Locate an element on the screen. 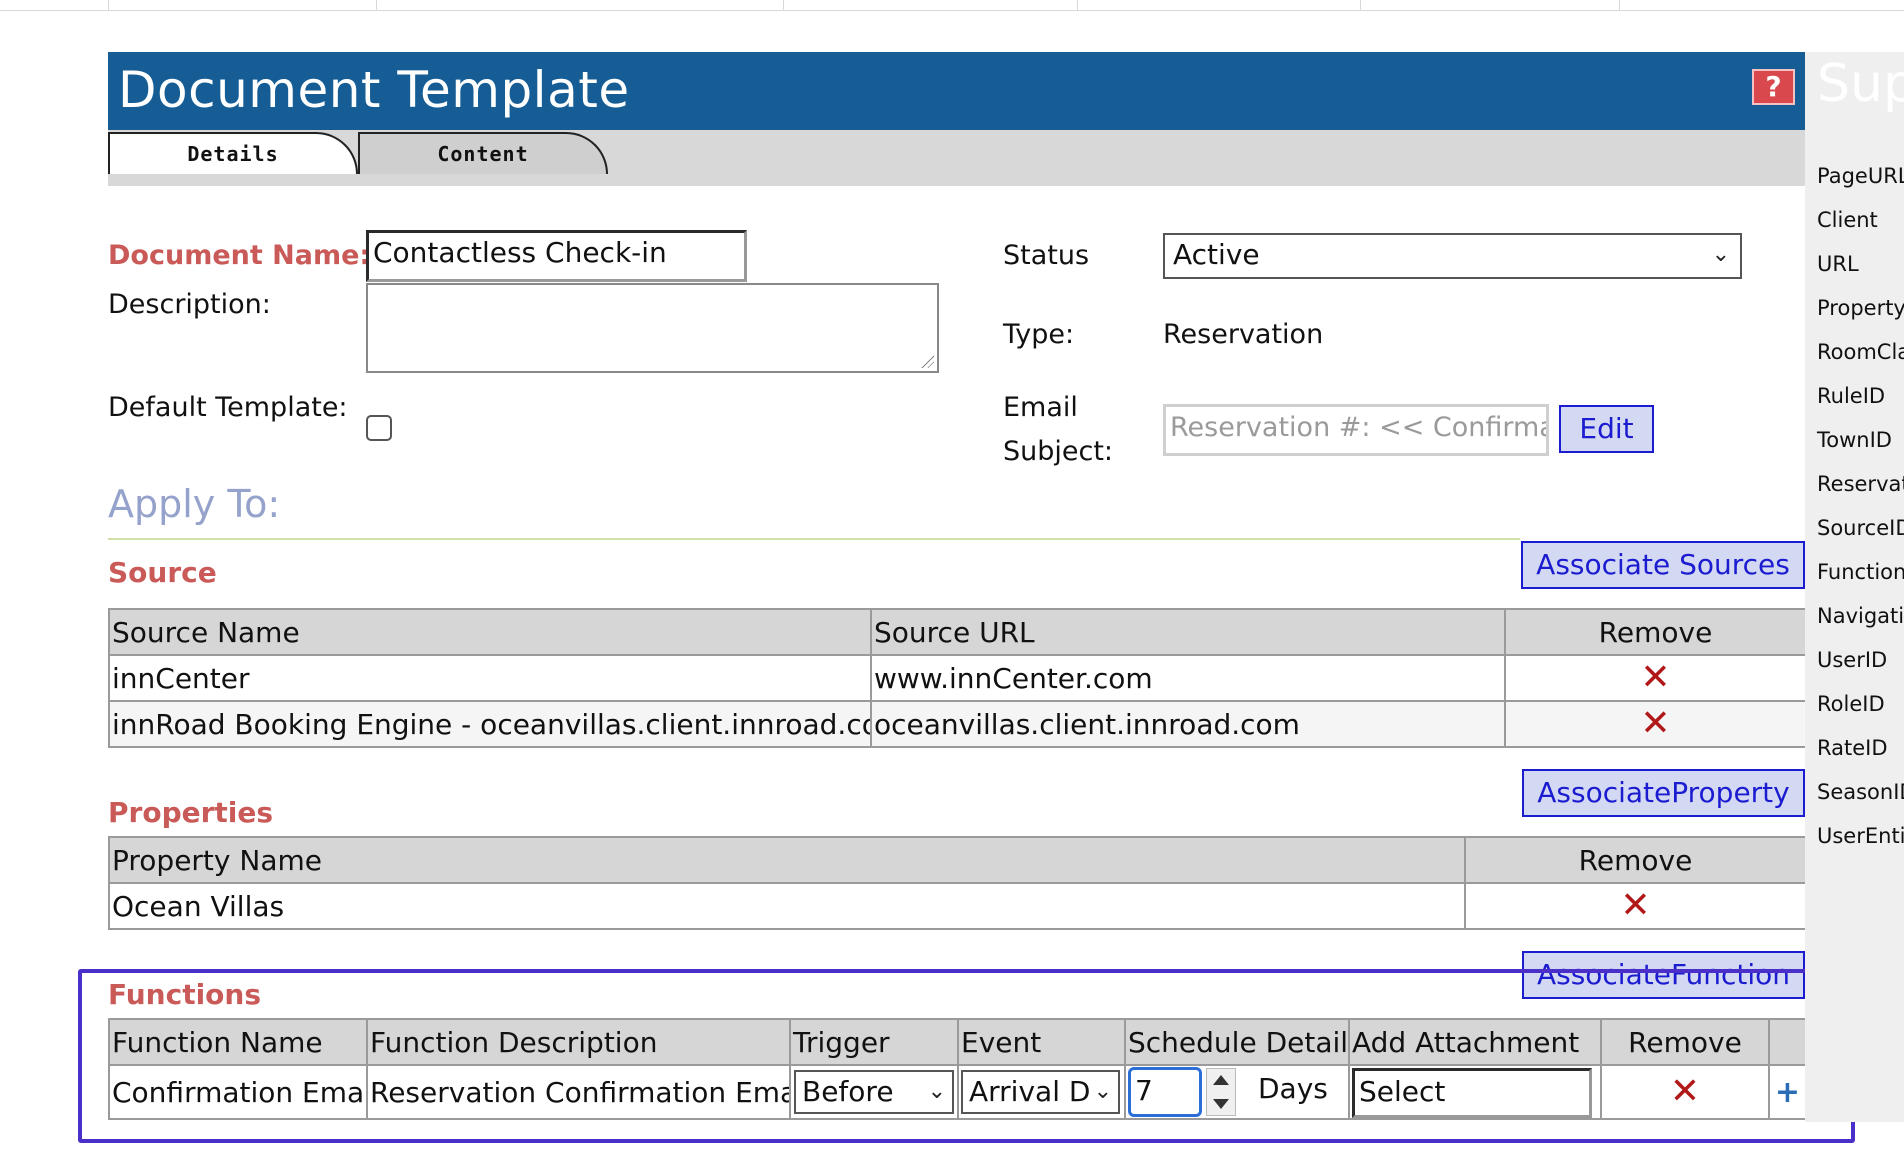 Image resolution: width=1904 pixels, height=1174 pixels. apply-to-heading: Apply To: is located at coordinates (194, 504).